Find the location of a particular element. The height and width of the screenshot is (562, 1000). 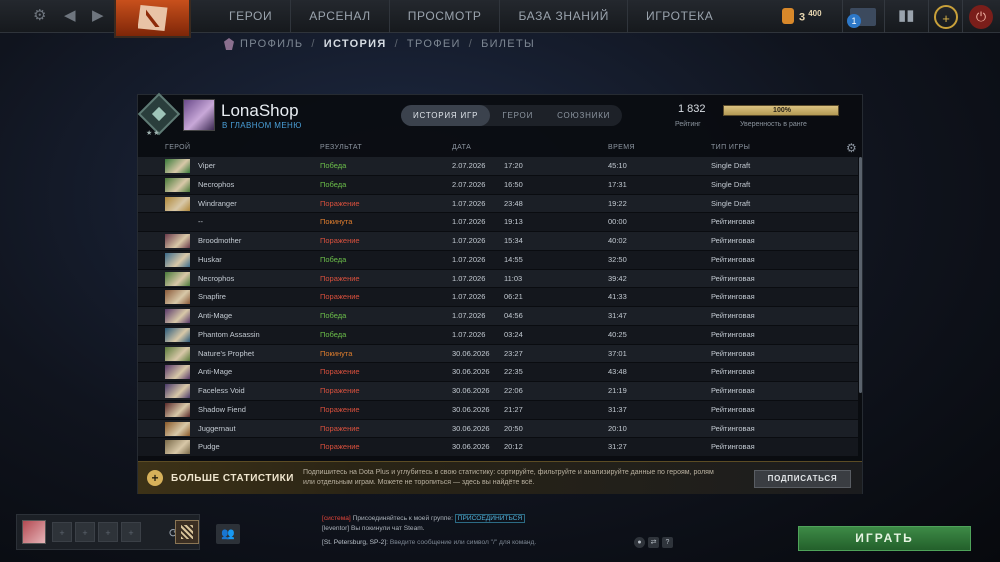

header-result: РЕЗУЛЬТАТ is located at coordinates (341, 147).